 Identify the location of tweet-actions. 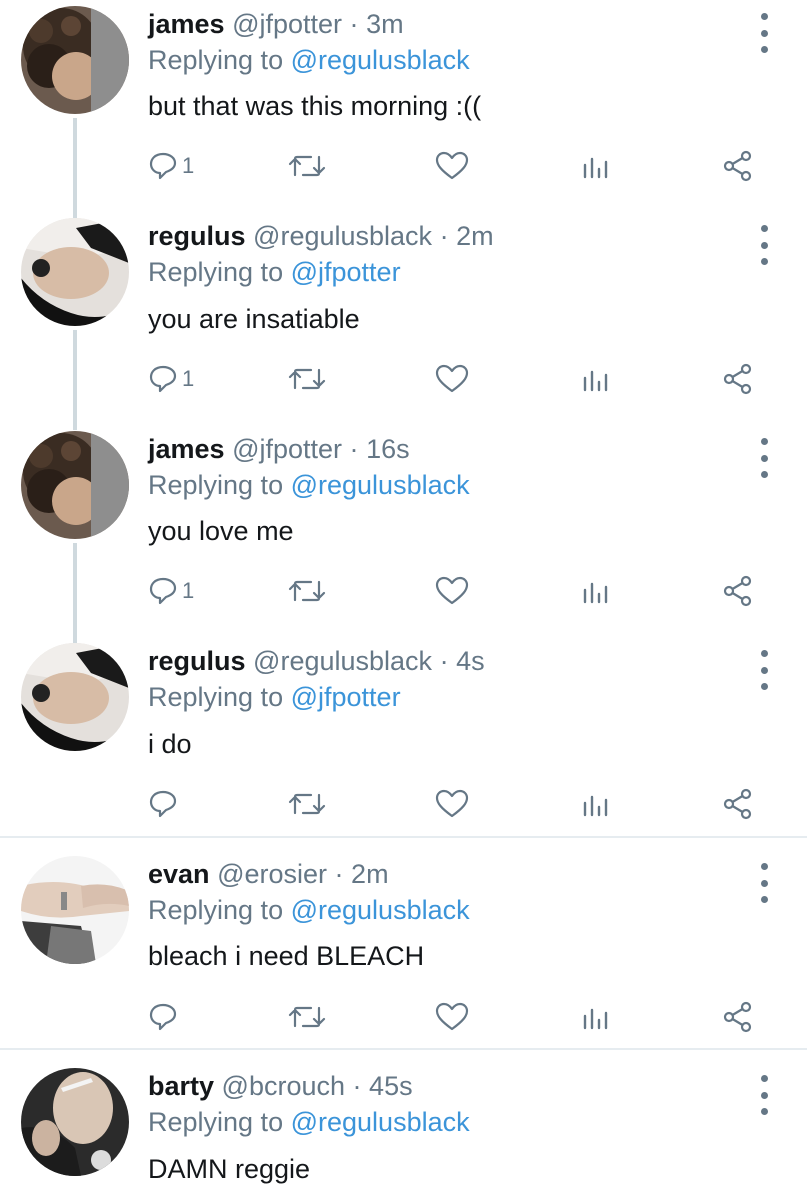
(403, 804).